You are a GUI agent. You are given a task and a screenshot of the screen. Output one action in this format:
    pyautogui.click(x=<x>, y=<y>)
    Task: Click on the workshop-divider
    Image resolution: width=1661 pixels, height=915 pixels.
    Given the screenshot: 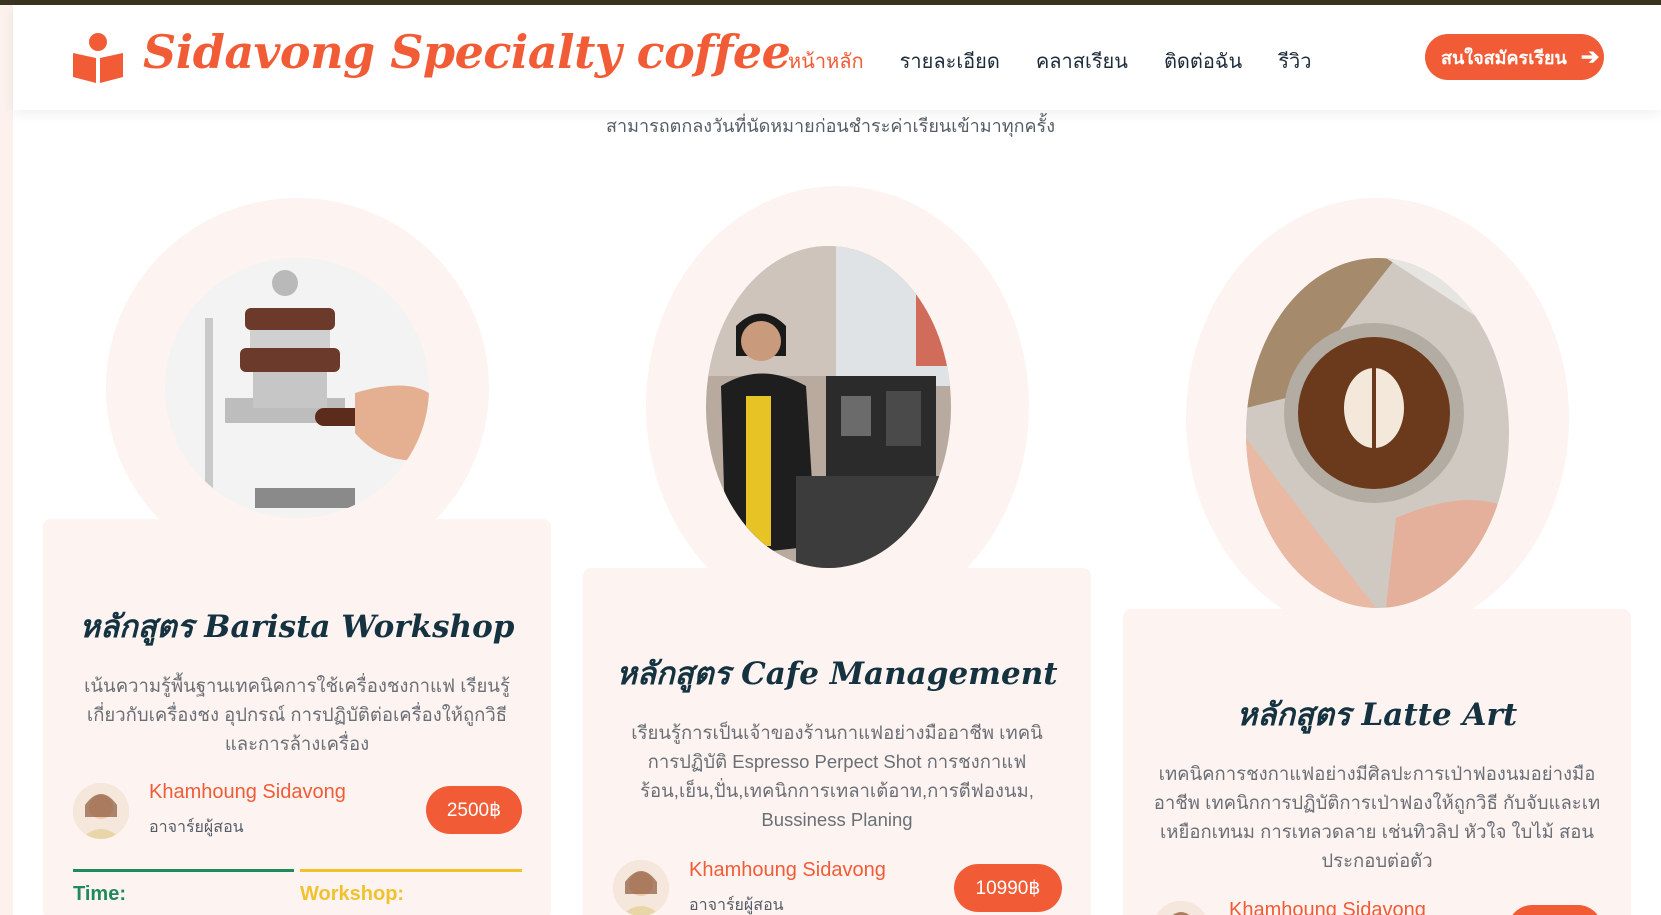 What is the action you would take?
    pyautogui.click(x=411, y=870)
    